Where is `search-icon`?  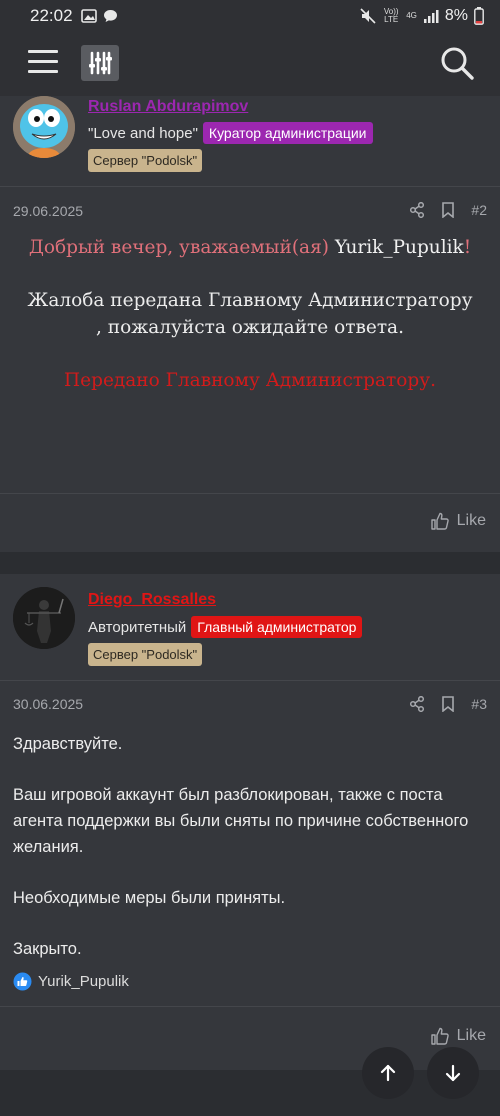
search-icon is located at coordinates (457, 63).